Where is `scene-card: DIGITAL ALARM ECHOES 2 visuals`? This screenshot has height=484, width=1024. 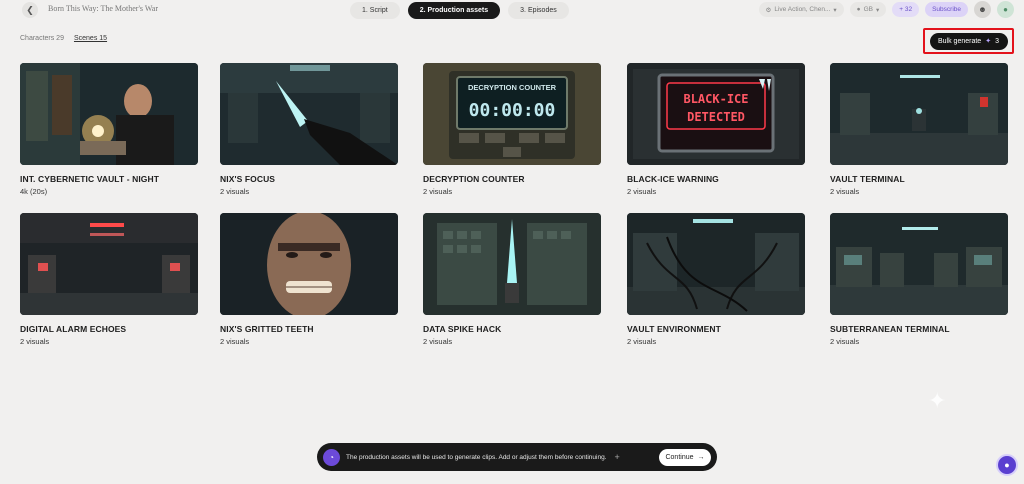 scene-card: DIGITAL ALARM ECHOES 2 visuals is located at coordinates (109, 279).